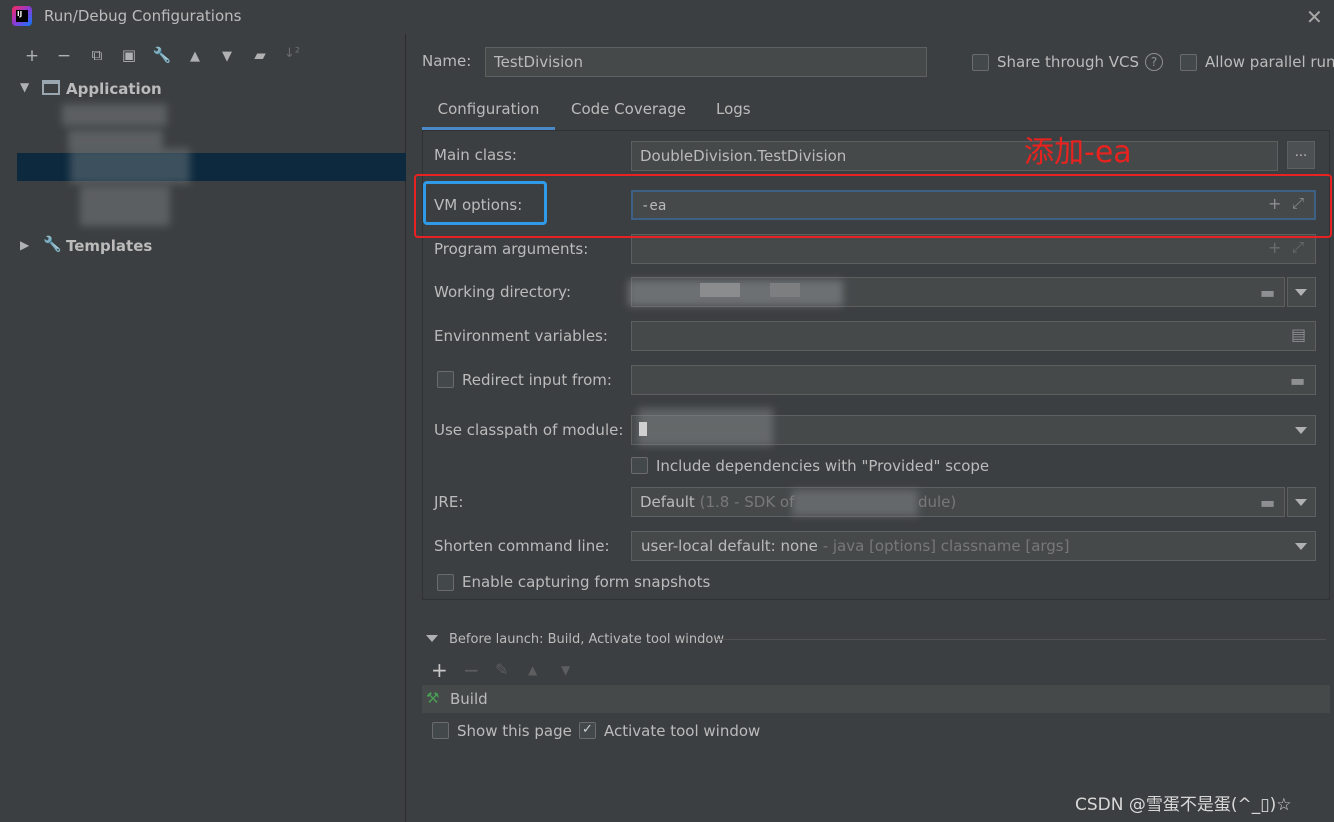 Image resolution: width=1334 pixels, height=822 pixels. What do you see at coordinates (109, 246) in the screenshot?
I see `tree-item-templates: Templates` at bounding box center [109, 246].